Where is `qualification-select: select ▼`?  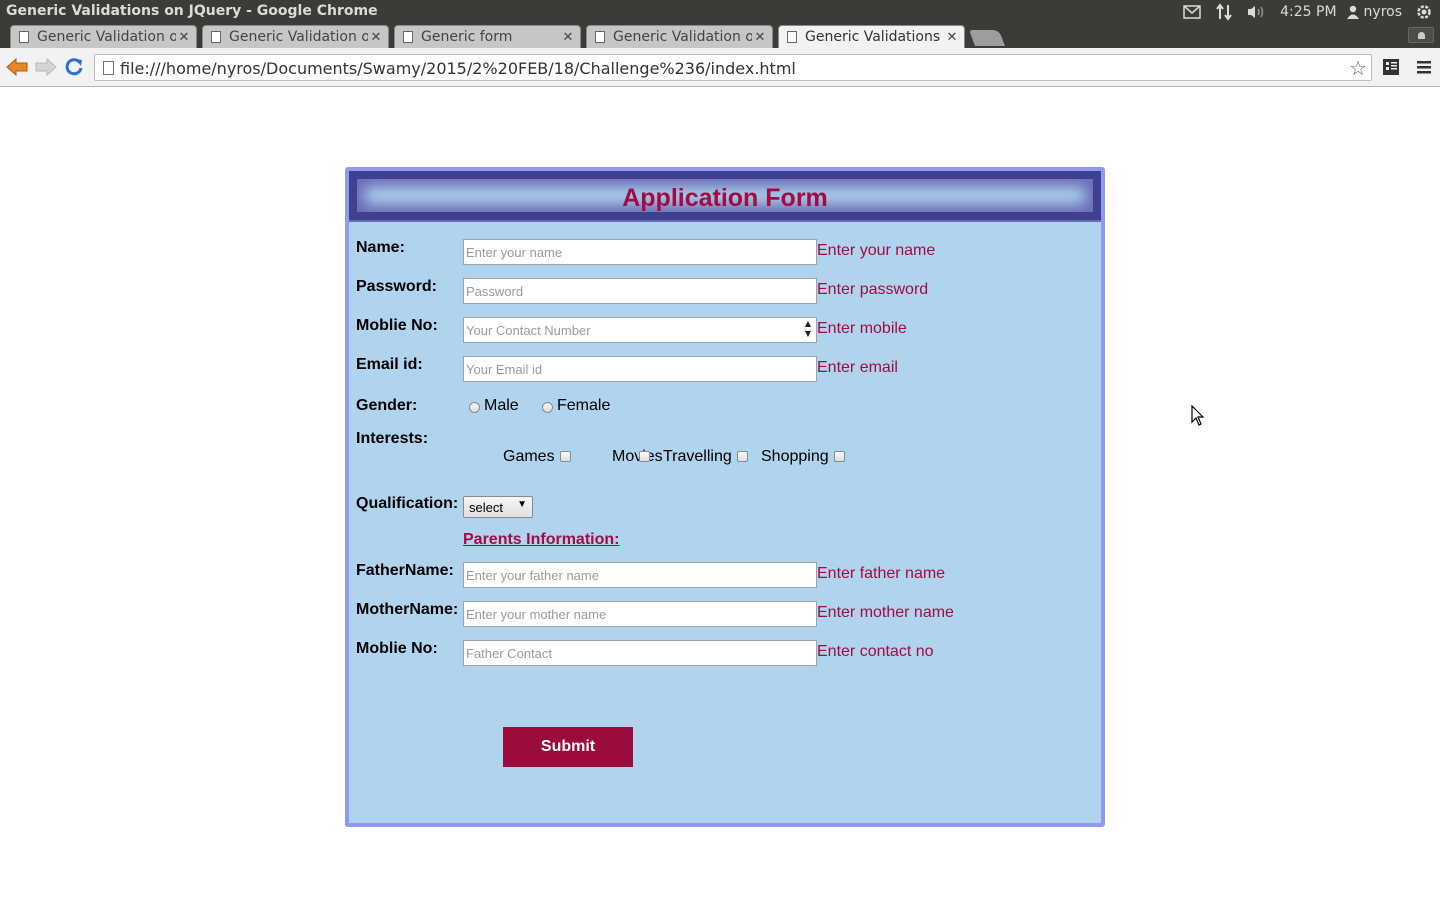 qualification-select: select ▼ is located at coordinates (498, 507).